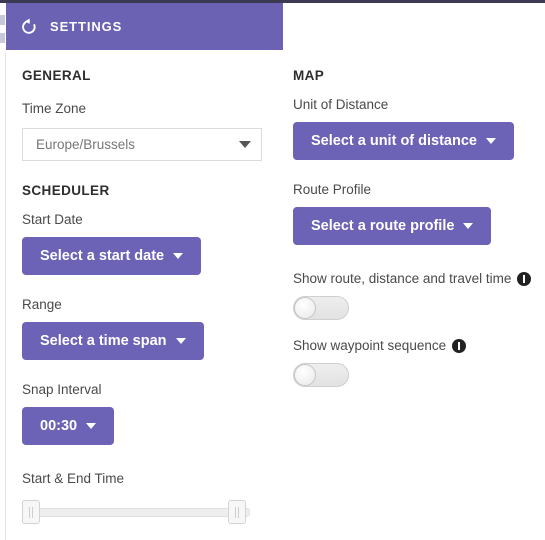 The width and height of the screenshot is (545, 540). I want to click on slider-track, so click(136, 512).